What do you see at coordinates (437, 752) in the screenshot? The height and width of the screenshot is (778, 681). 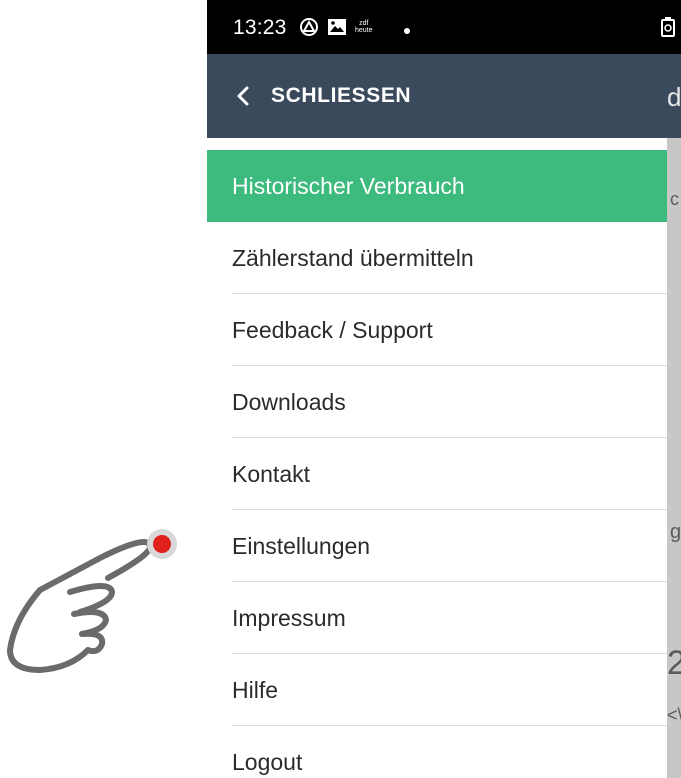 I see `menu-item-logout: Logout` at bounding box center [437, 752].